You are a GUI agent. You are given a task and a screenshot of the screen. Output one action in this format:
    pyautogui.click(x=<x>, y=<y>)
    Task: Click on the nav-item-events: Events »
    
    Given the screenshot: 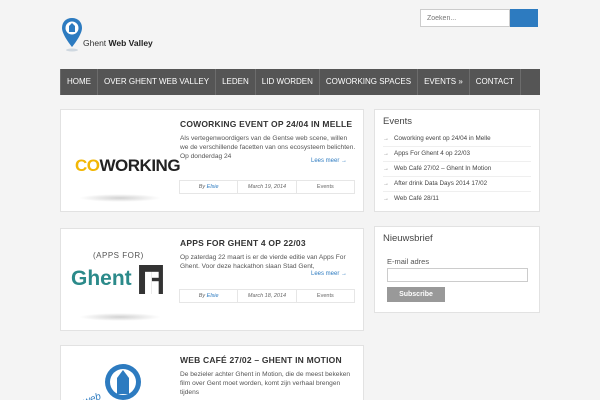 What is the action you would take?
    pyautogui.click(x=444, y=82)
    